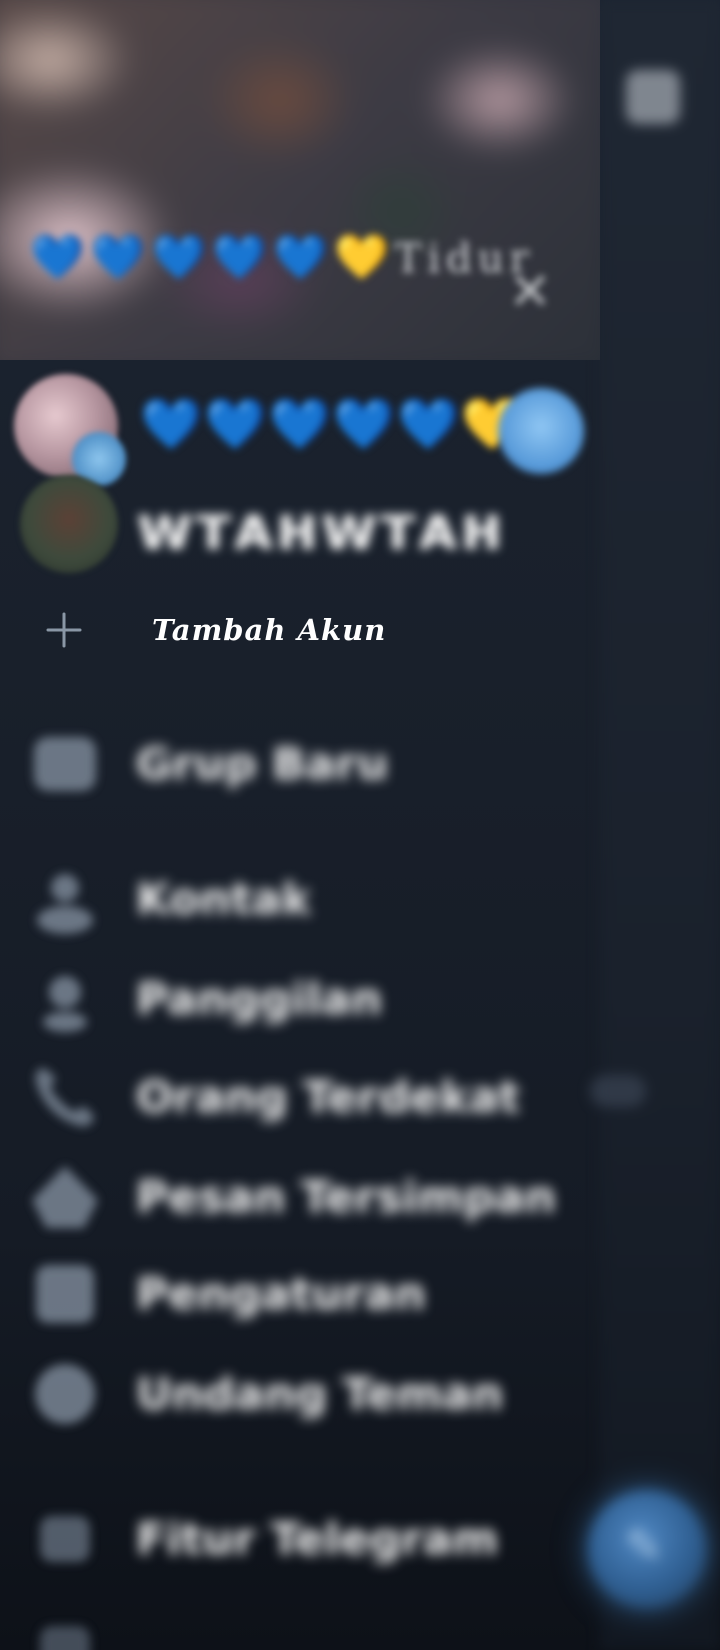 Image resolution: width=720 pixels, height=1650 pixels. I want to click on avatar, so click(69, 524).